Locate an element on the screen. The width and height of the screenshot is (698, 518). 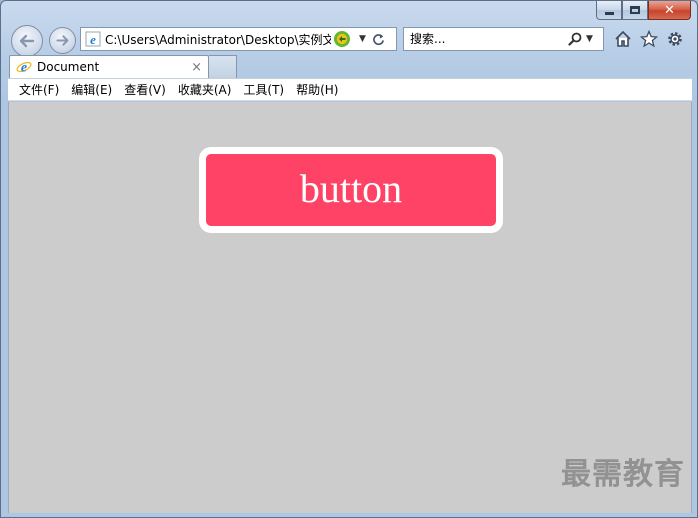
minimize-icon is located at coordinates (609, 13).